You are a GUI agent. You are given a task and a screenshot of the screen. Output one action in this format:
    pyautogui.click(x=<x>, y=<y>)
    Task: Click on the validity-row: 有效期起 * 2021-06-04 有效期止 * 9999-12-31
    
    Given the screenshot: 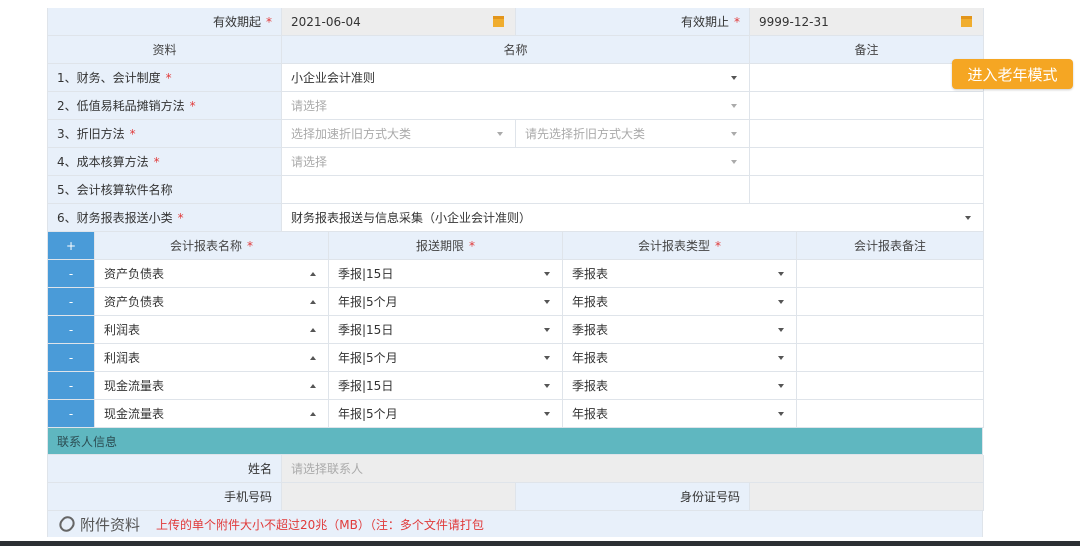 What is the action you would take?
    pyautogui.click(x=516, y=22)
    